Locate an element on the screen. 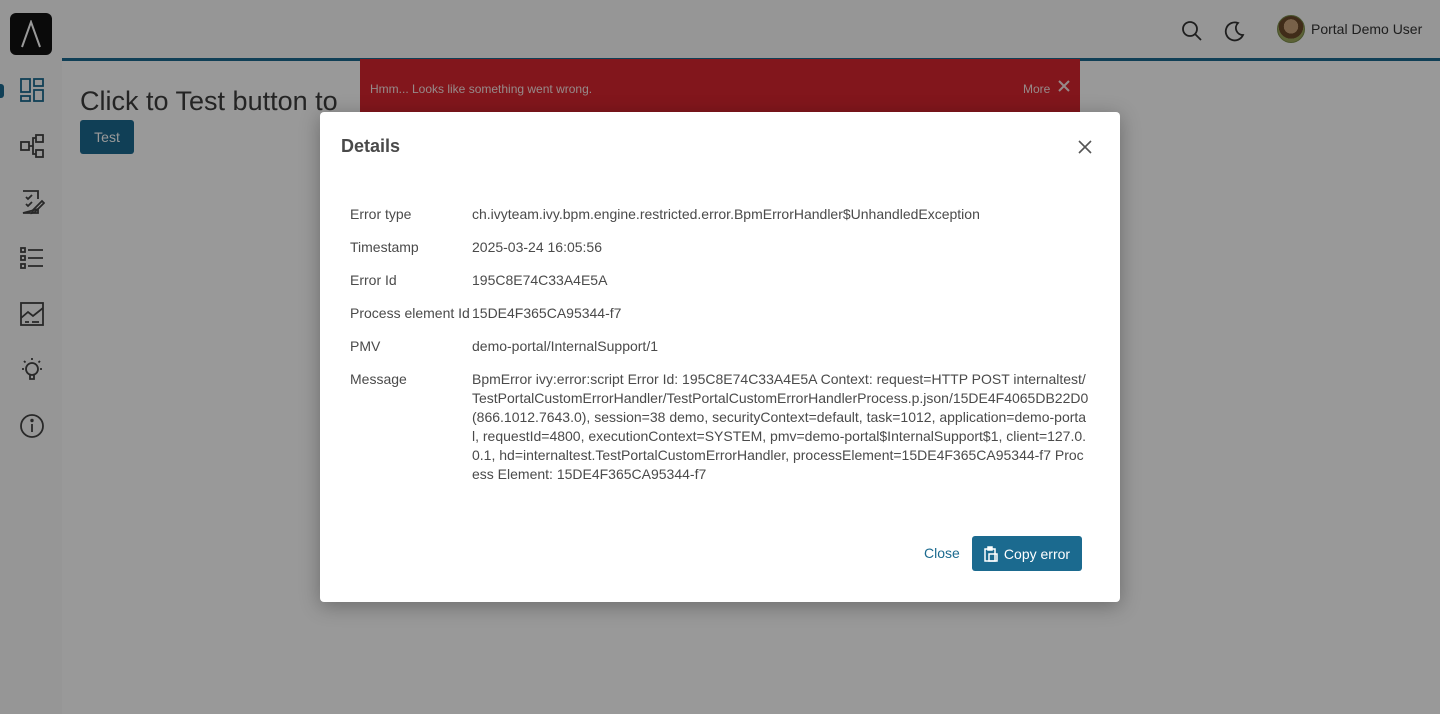  close-icon is located at coordinates (1085, 147).